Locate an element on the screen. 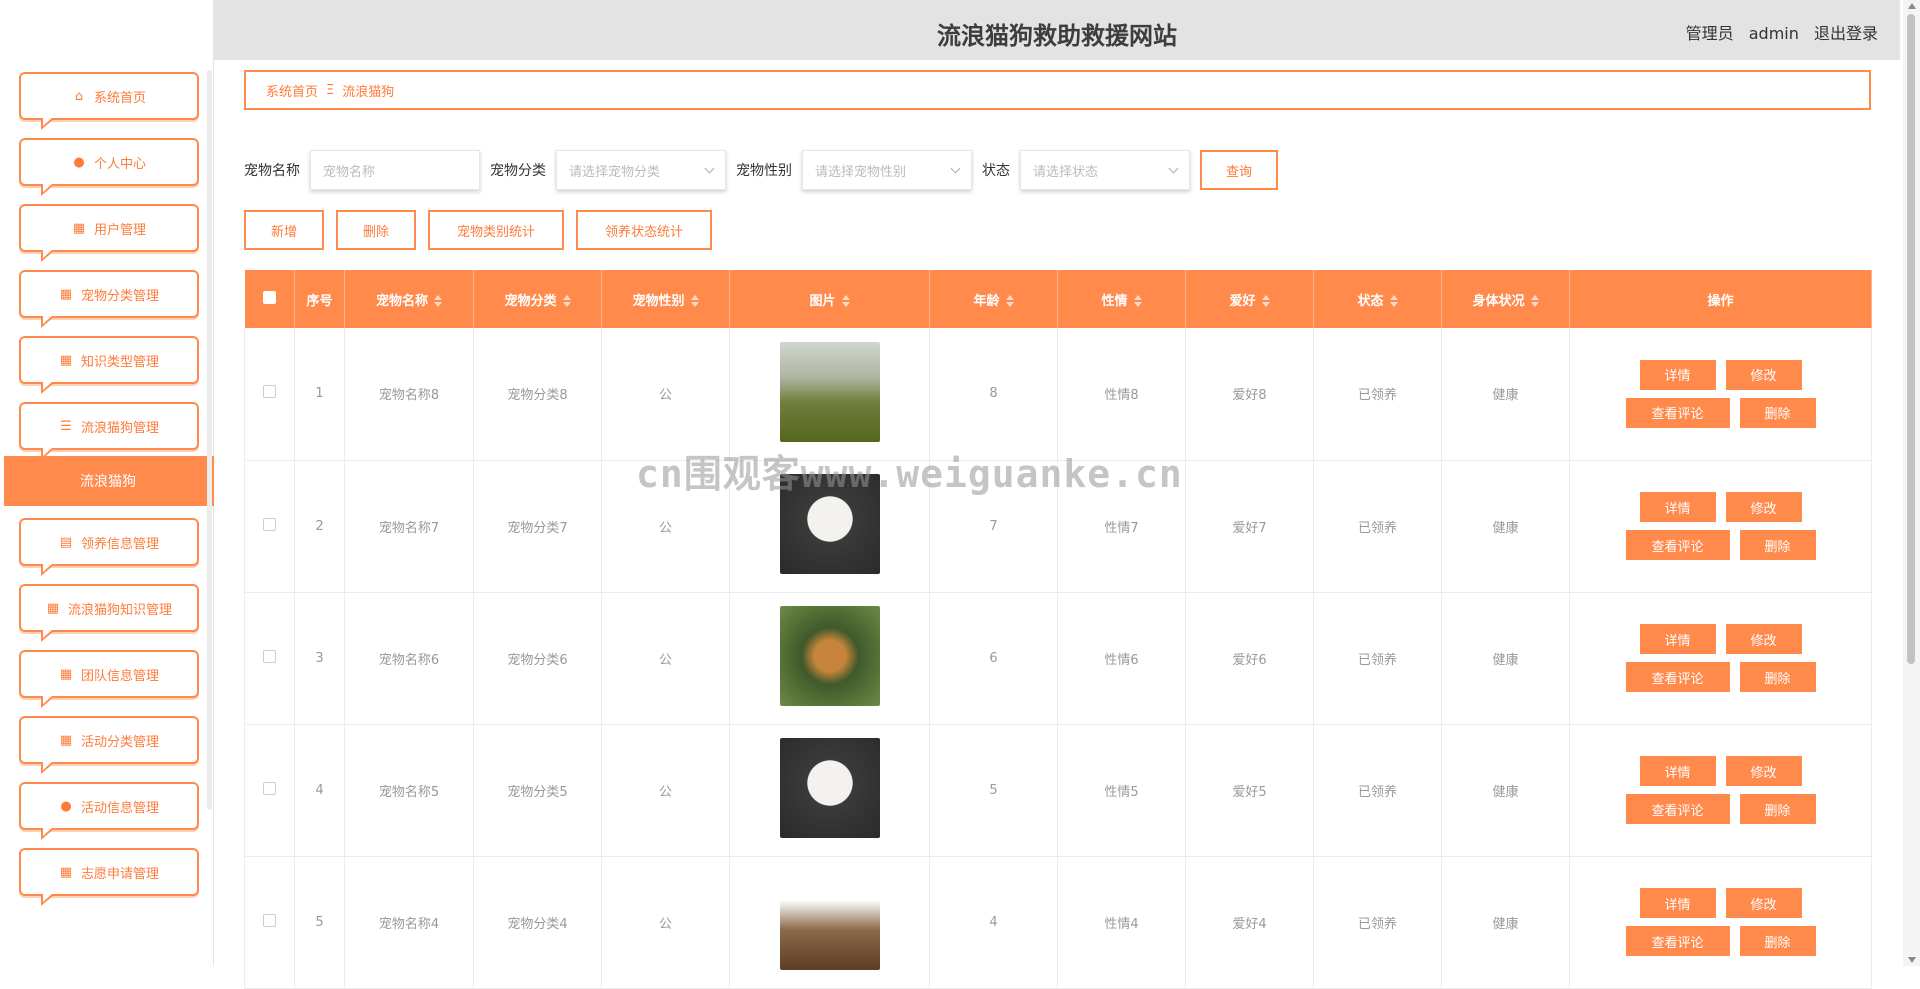  table-row: 3 宠物名称6 宠物分类6 公 6 性情6 爱好6 已领养 健康 详情 修改 查看评论 删除 is located at coordinates (1058, 658).